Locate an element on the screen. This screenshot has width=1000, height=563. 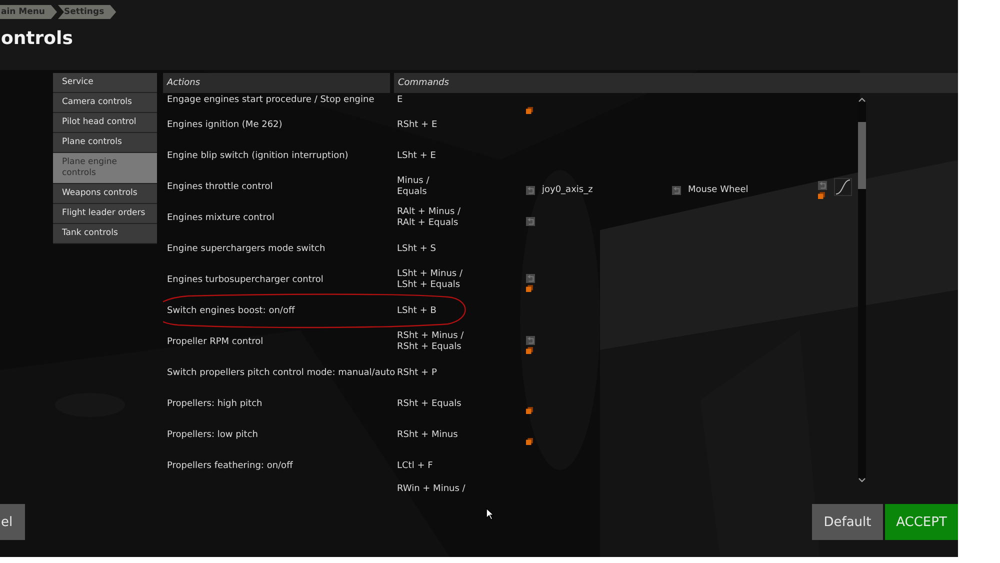
curve-icon is located at coordinates (843, 187).